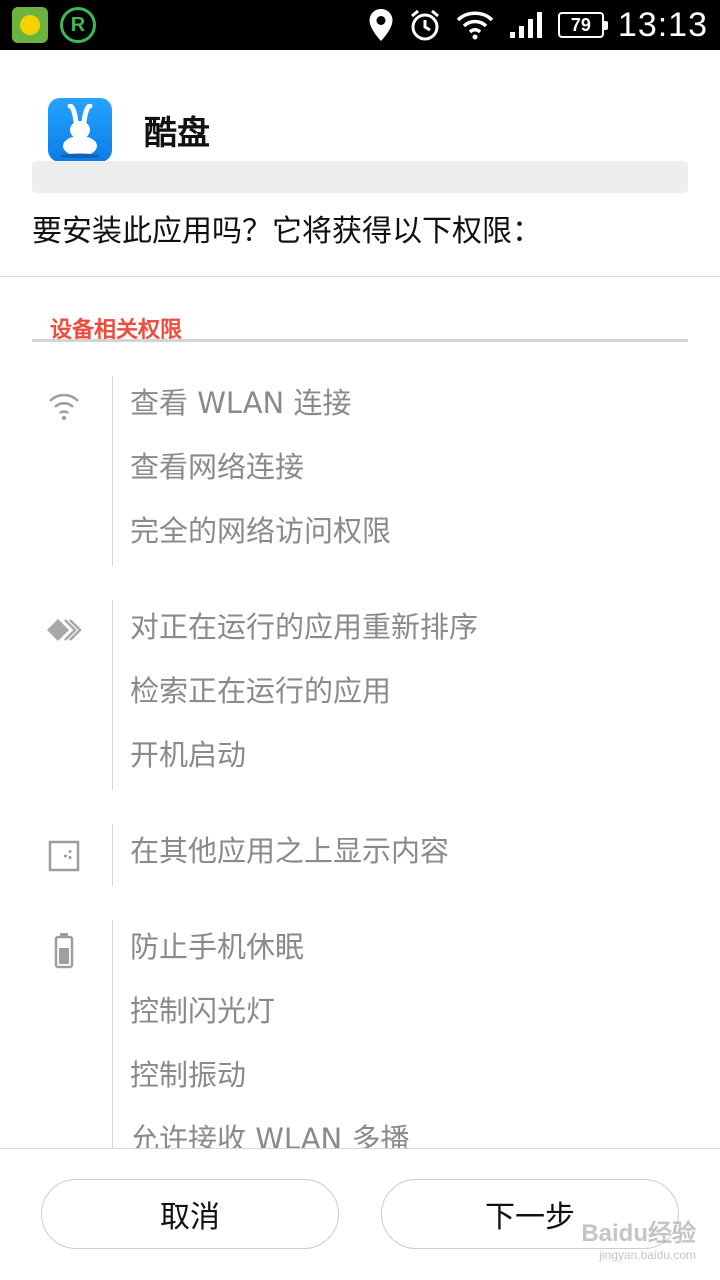  I want to click on permission-item: 对正在运行的应用重新排序, so click(304, 627).